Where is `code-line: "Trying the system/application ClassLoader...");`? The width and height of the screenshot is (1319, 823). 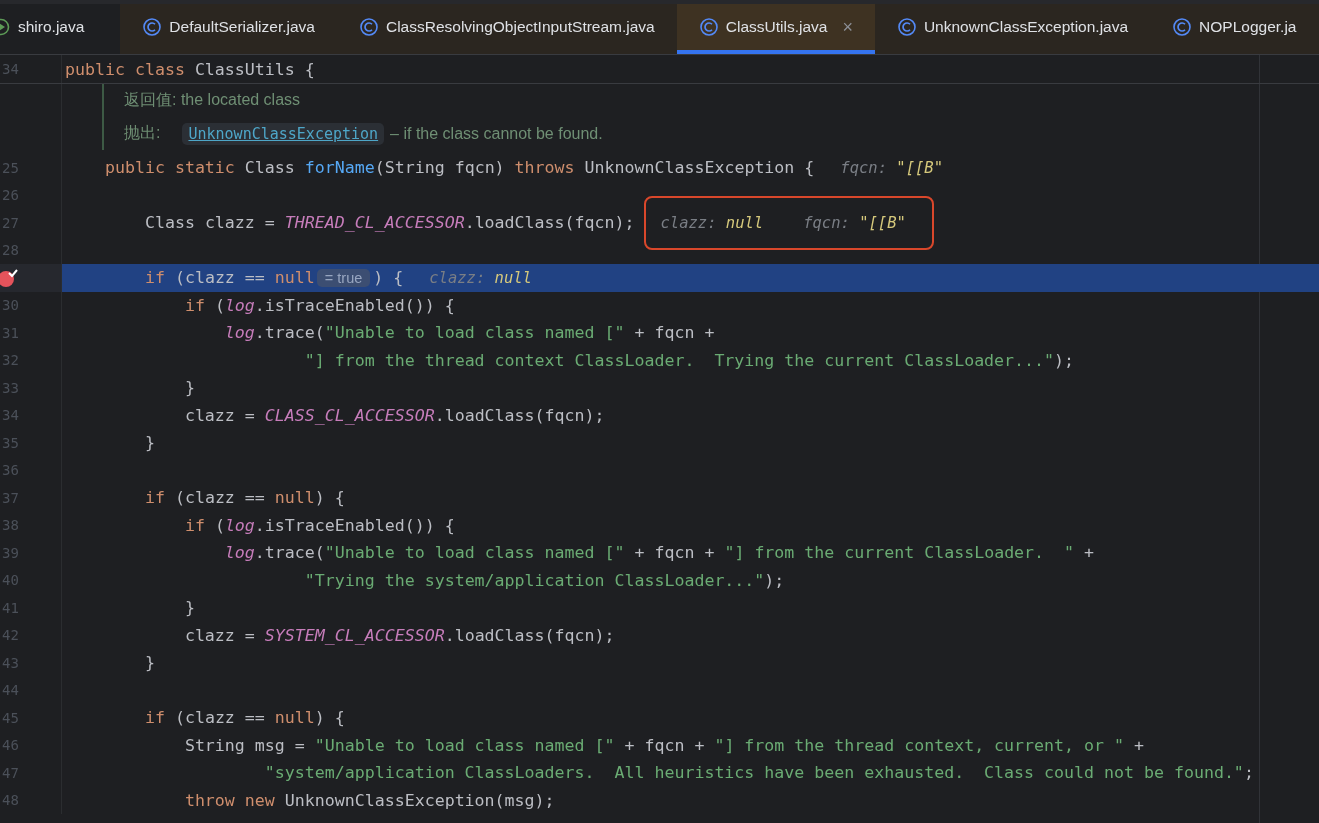 code-line: "Trying the system/application ClassLoader..."); is located at coordinates (544, 580).